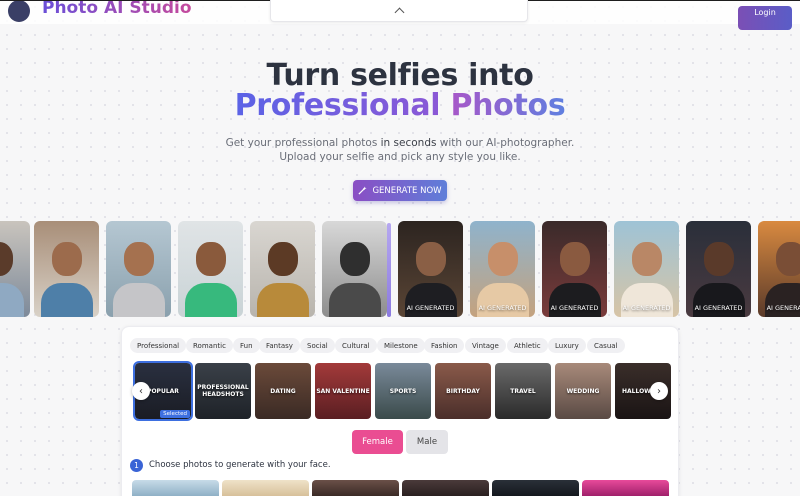 This screenshot has width=800, height=496. Describe the element at coordinates (527, 345) in the screenshot. I see `category-chip: Athletic` at that location.